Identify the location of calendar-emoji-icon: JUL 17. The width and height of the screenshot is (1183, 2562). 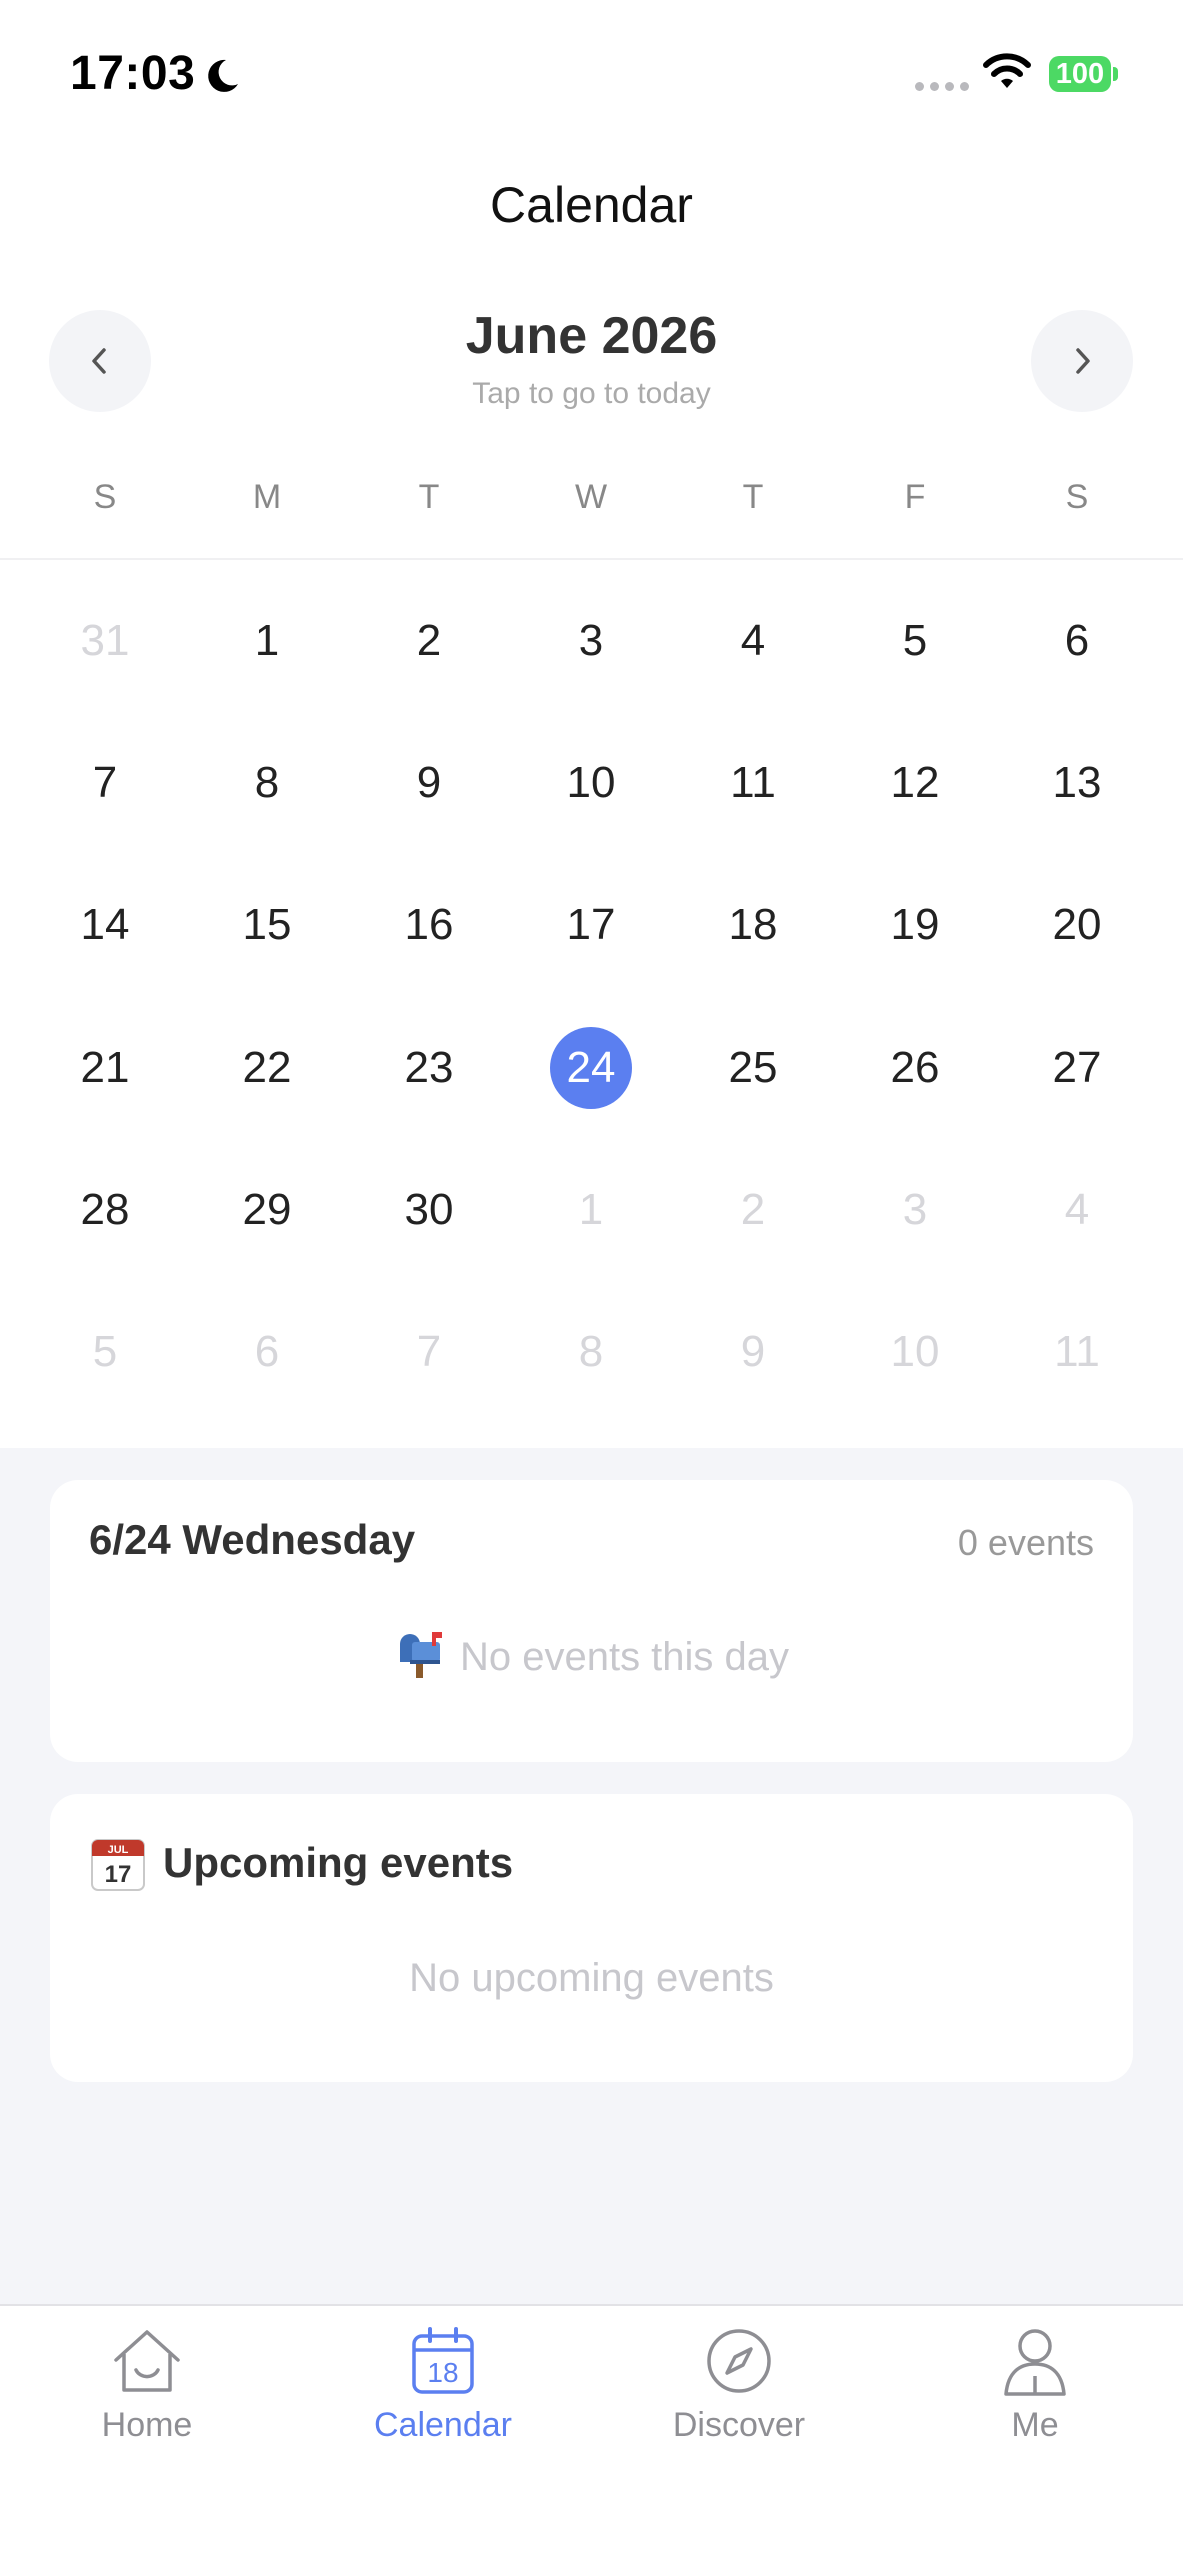
(118, 1865).